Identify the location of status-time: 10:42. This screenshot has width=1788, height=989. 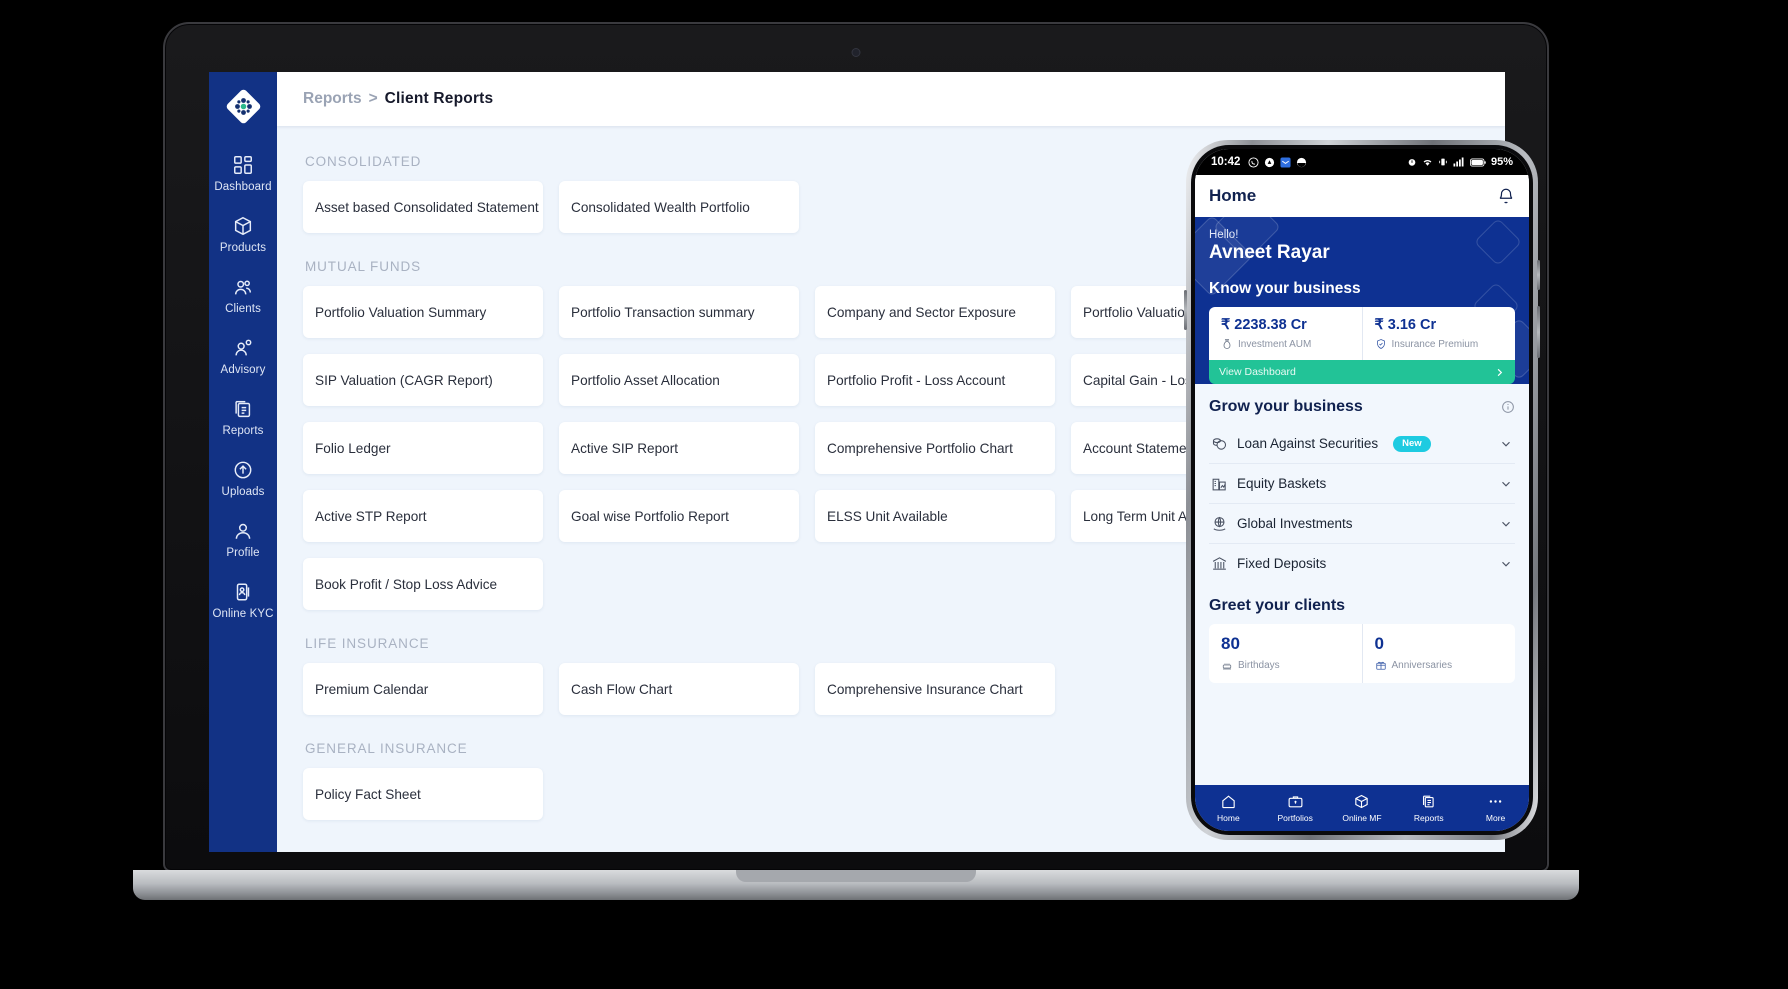
(1226, 162).